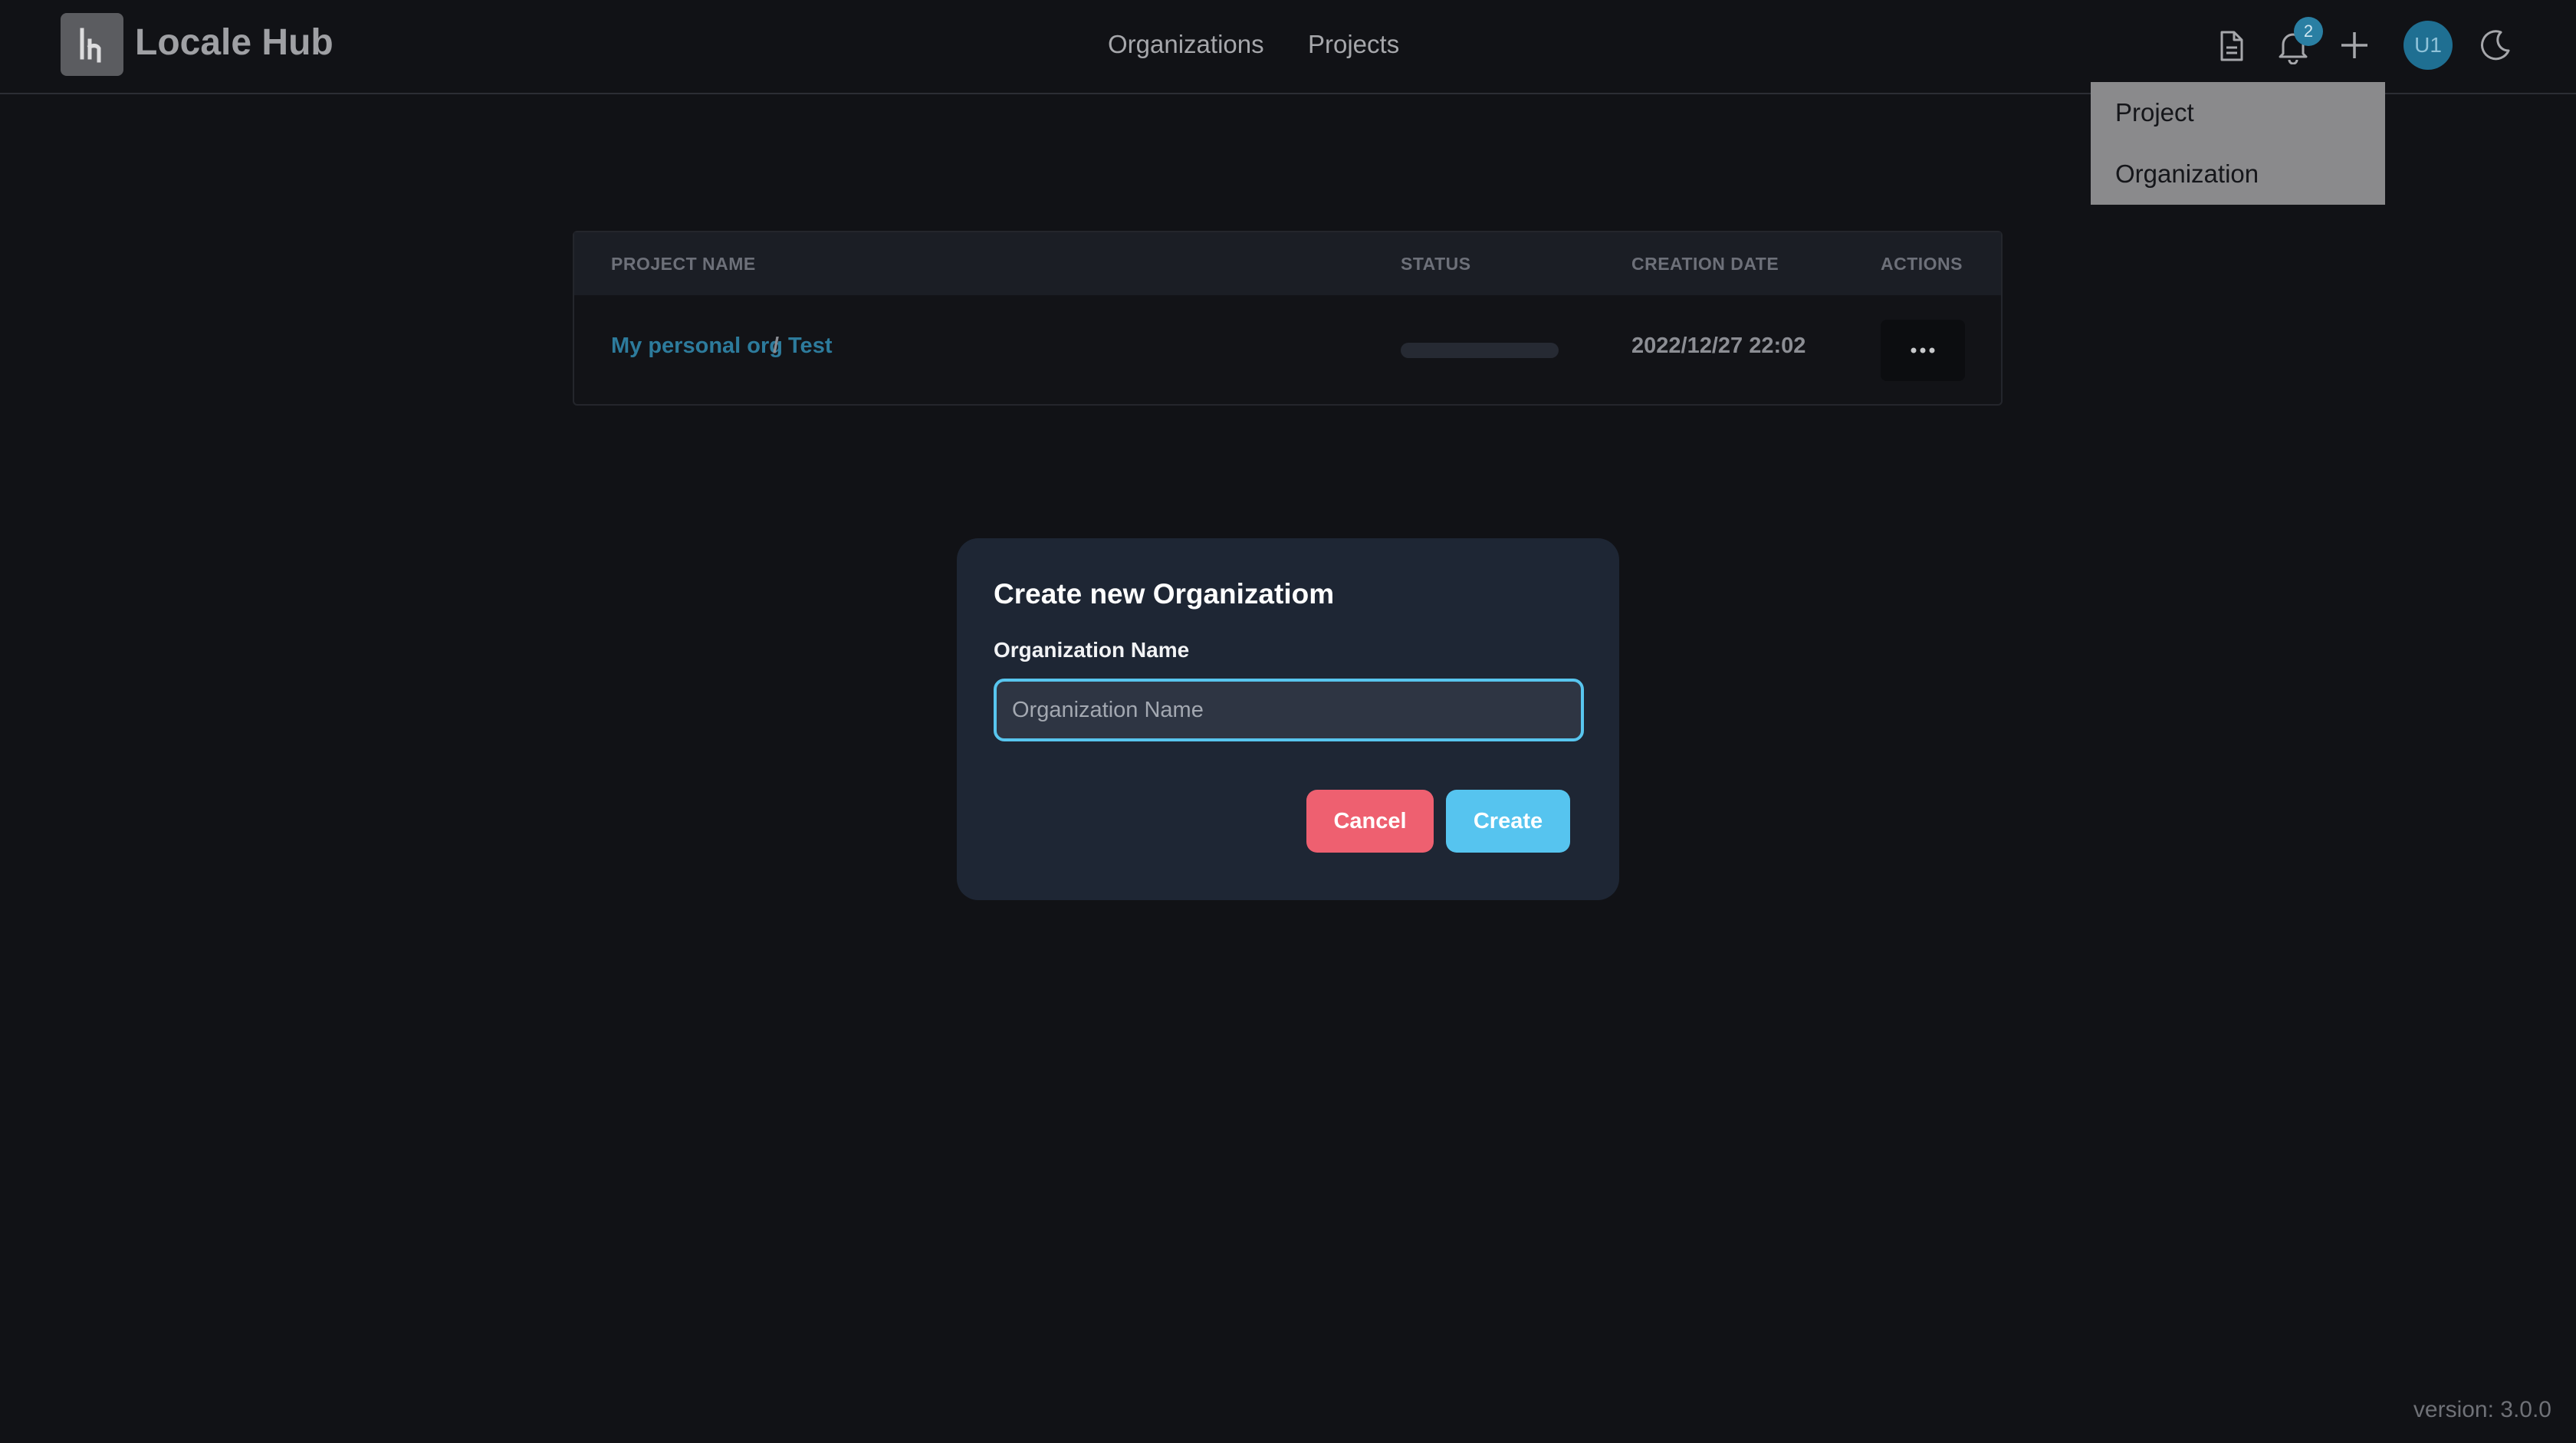 The width and height of the screenshot is (2576, 1443). What do you see at coordinates (1289, 710) in the screenshot?
I see `organization-name-input` at bounding box center [1289, 710].